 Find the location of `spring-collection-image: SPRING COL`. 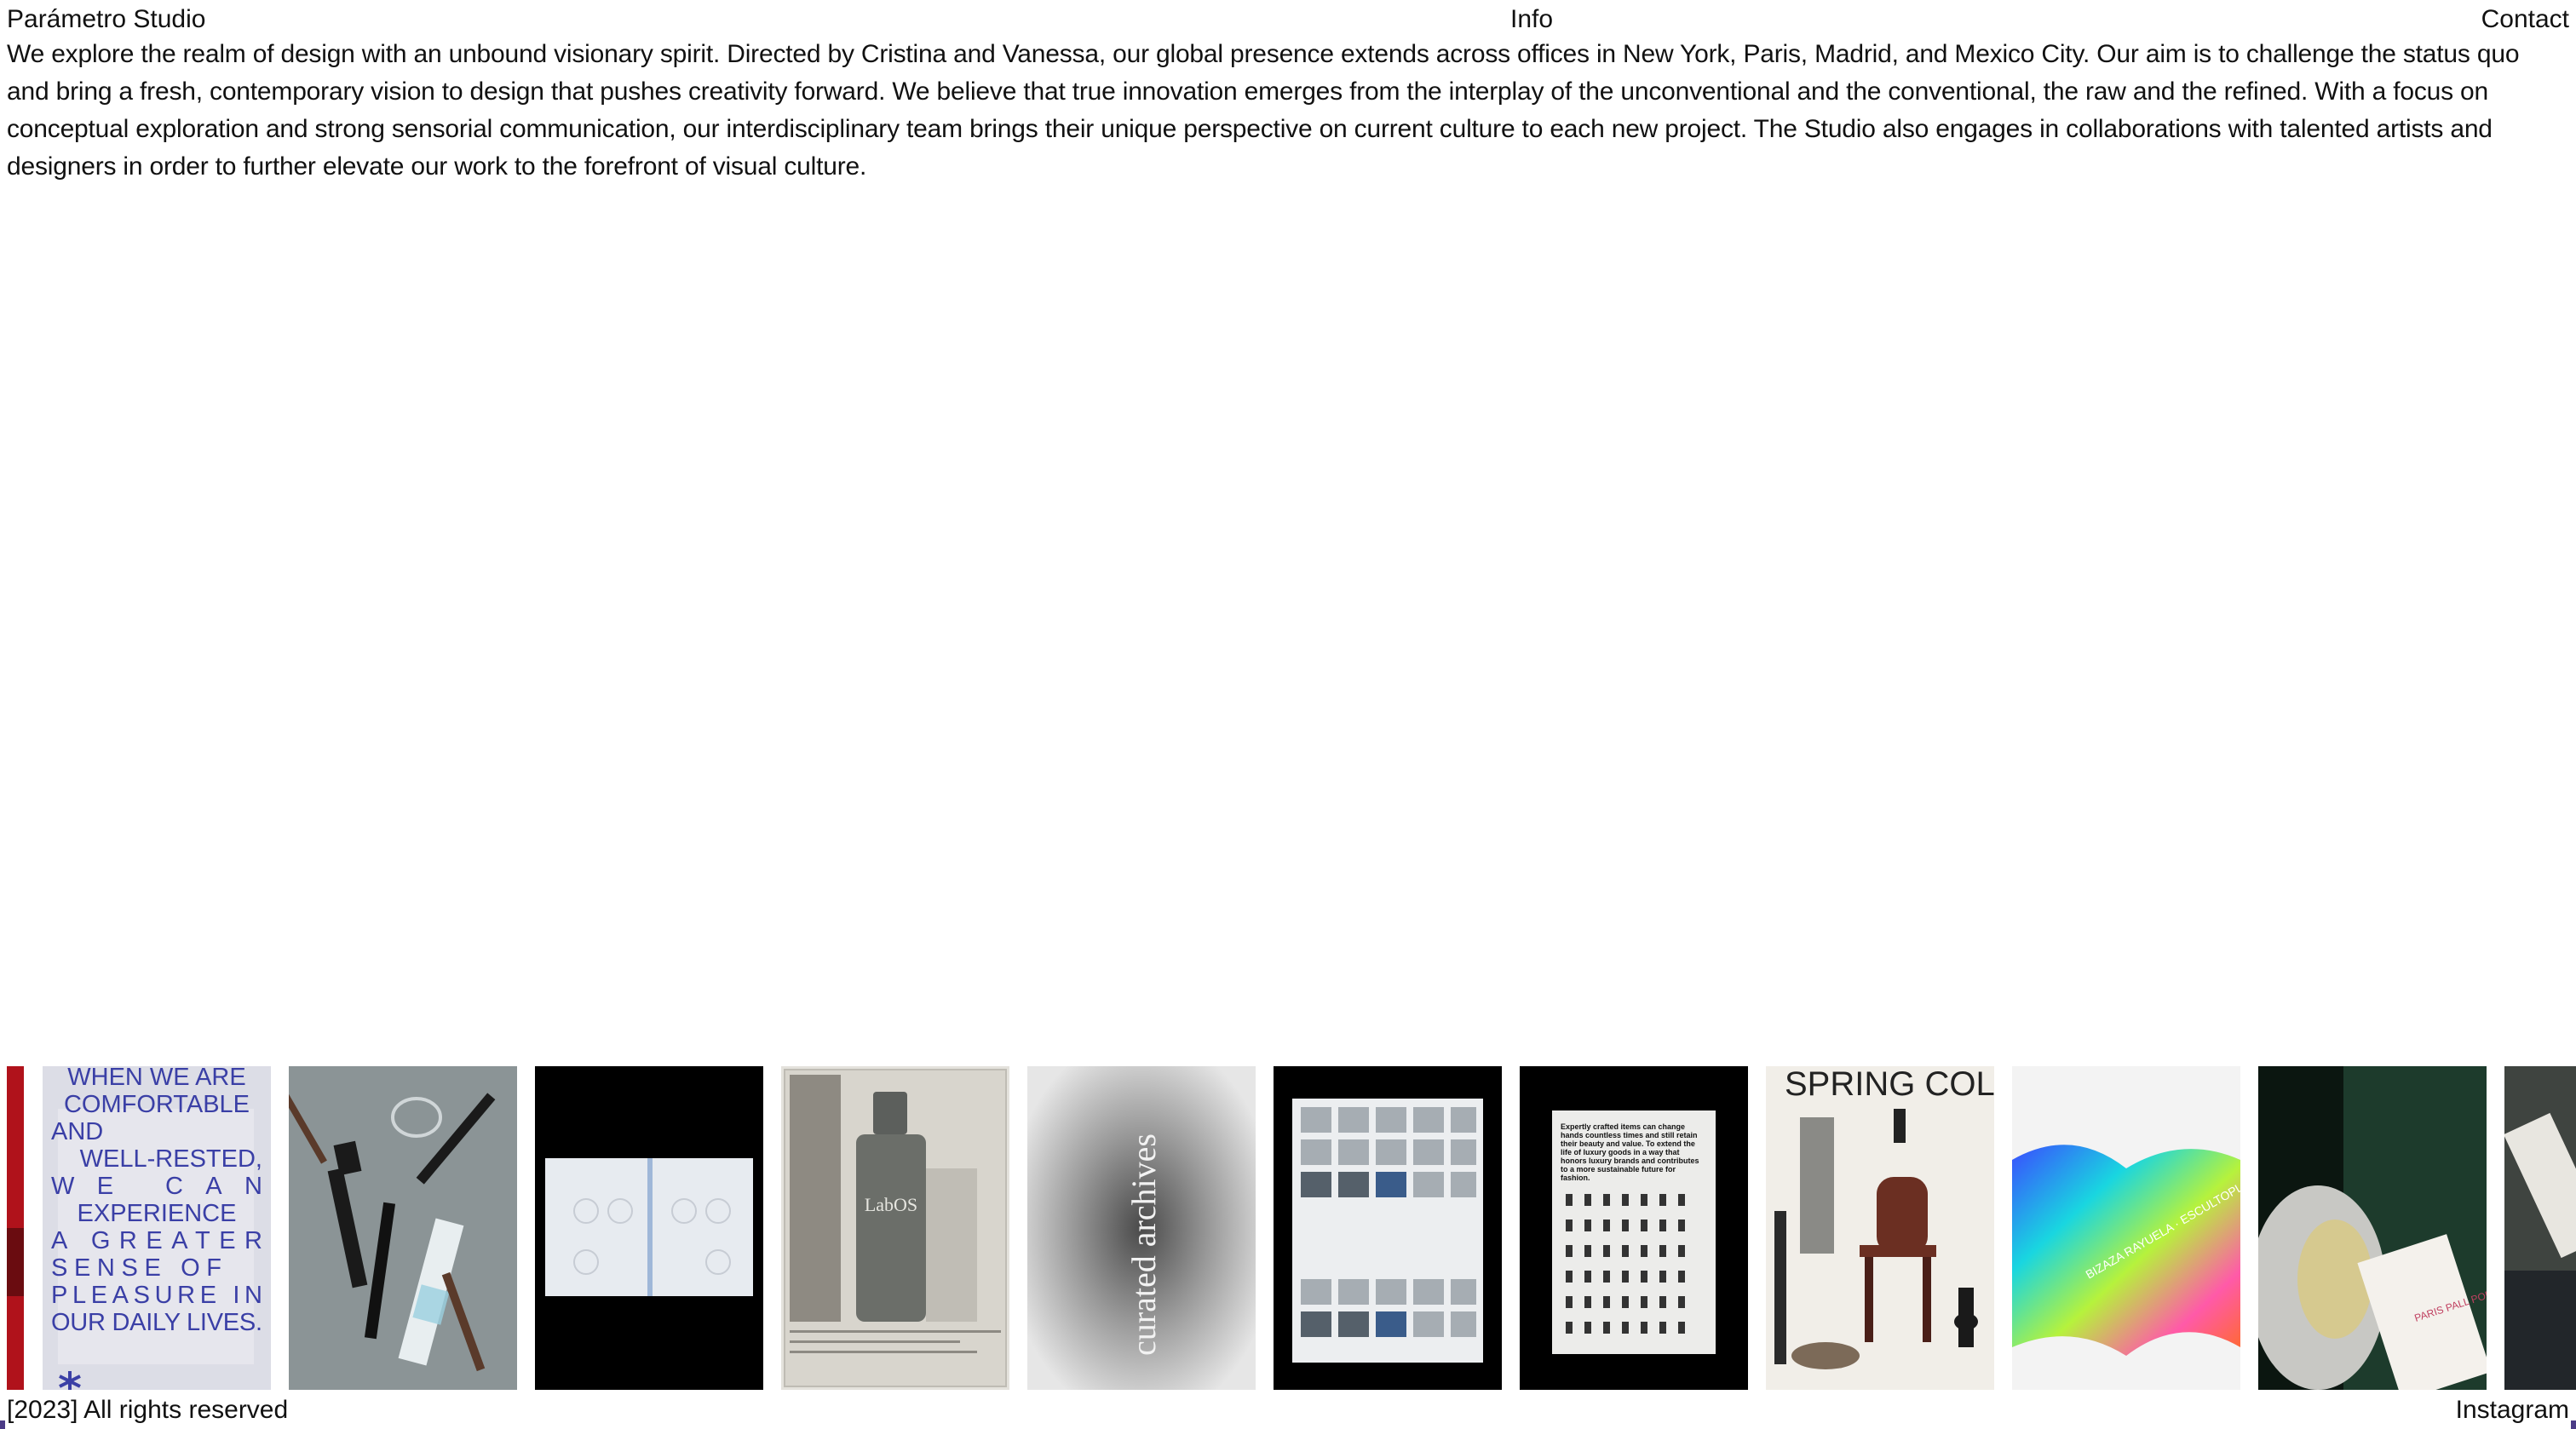

spring-collection-image: SPRING COL is located at coordinates (1880, 1228).